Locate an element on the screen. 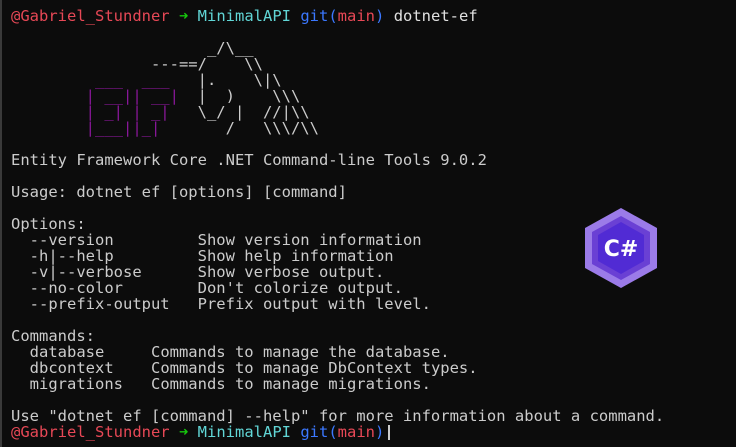  ef-ascii-art-line-2: ---==/ \\ is located at coordinates (137, 64).